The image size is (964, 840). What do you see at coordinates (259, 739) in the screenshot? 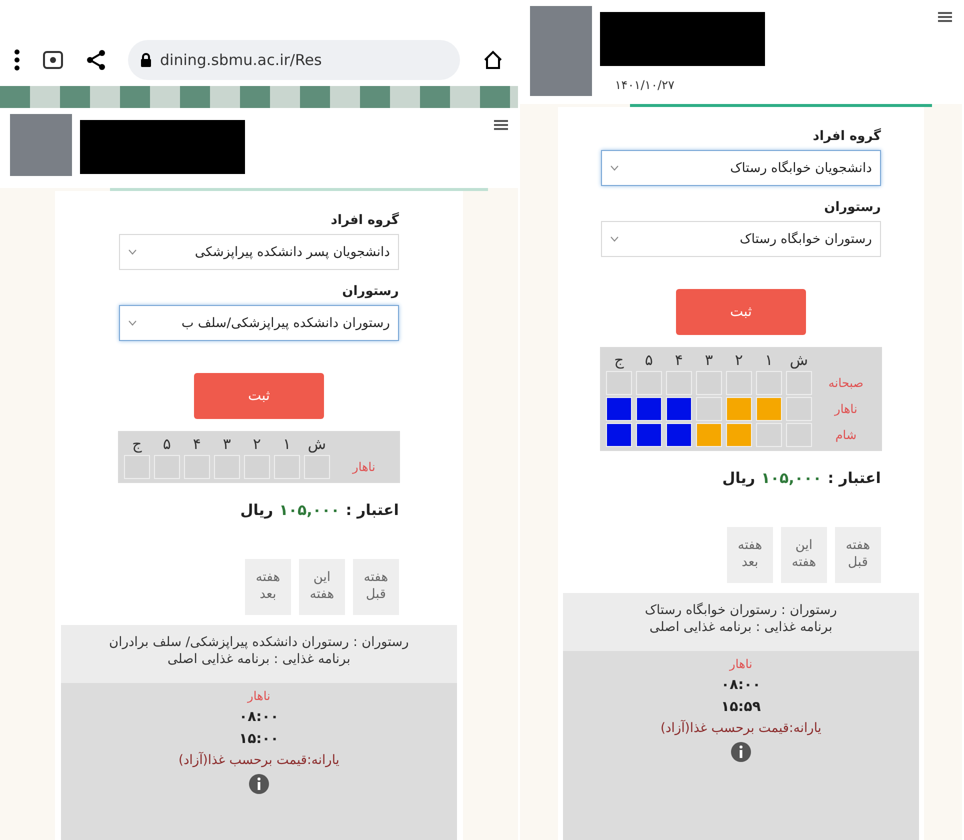
I see `end-time: ۱۵:۰۰` at bounding box center [259, 739].